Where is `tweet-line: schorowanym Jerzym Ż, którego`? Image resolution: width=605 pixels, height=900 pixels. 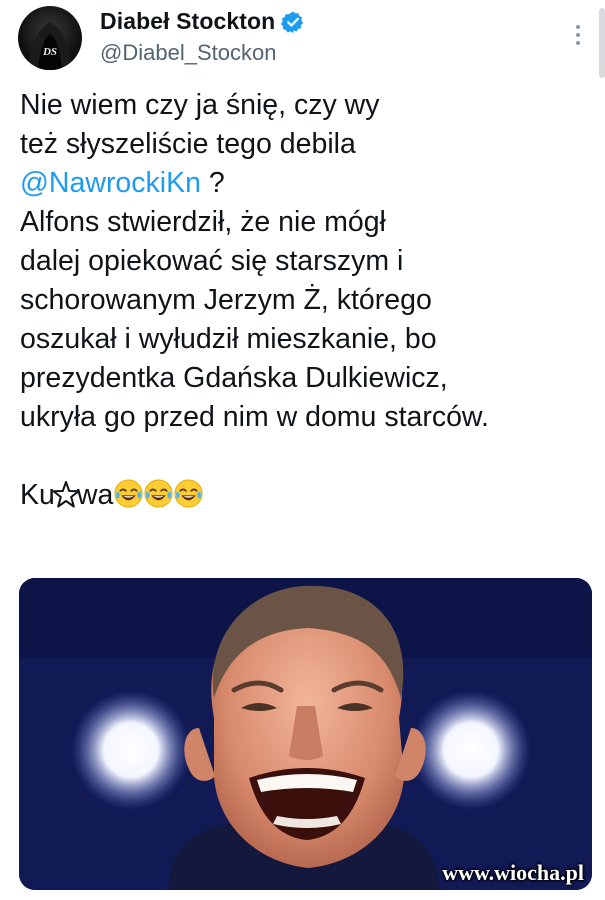 tweet-line: schorowanym Jerzym Ż, którego is located at coordinates (226, 300).